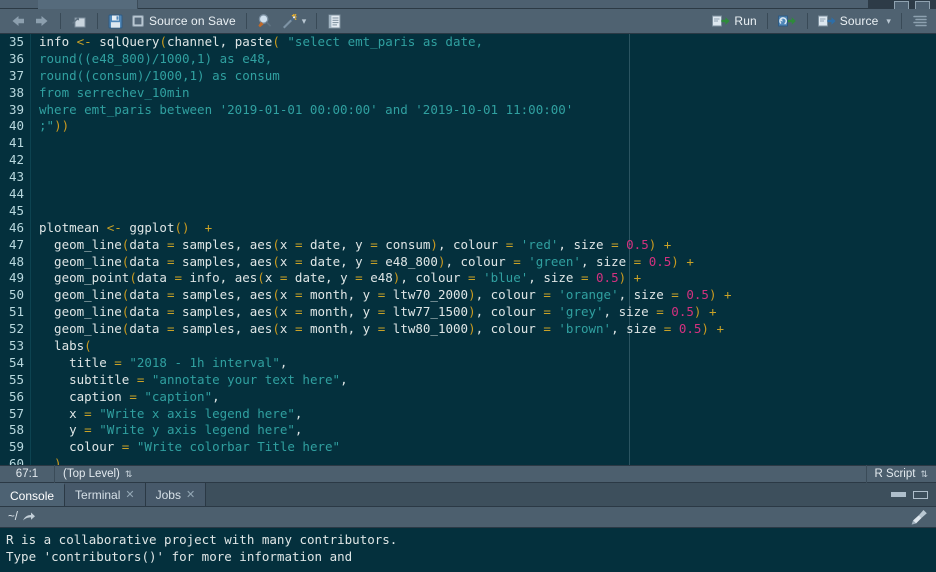 The width and height of the screenshot is (936, 572). Describe the element at coordinates (472, 126) in the screenshot. I see `code-line: 40 ;"))` at that location.